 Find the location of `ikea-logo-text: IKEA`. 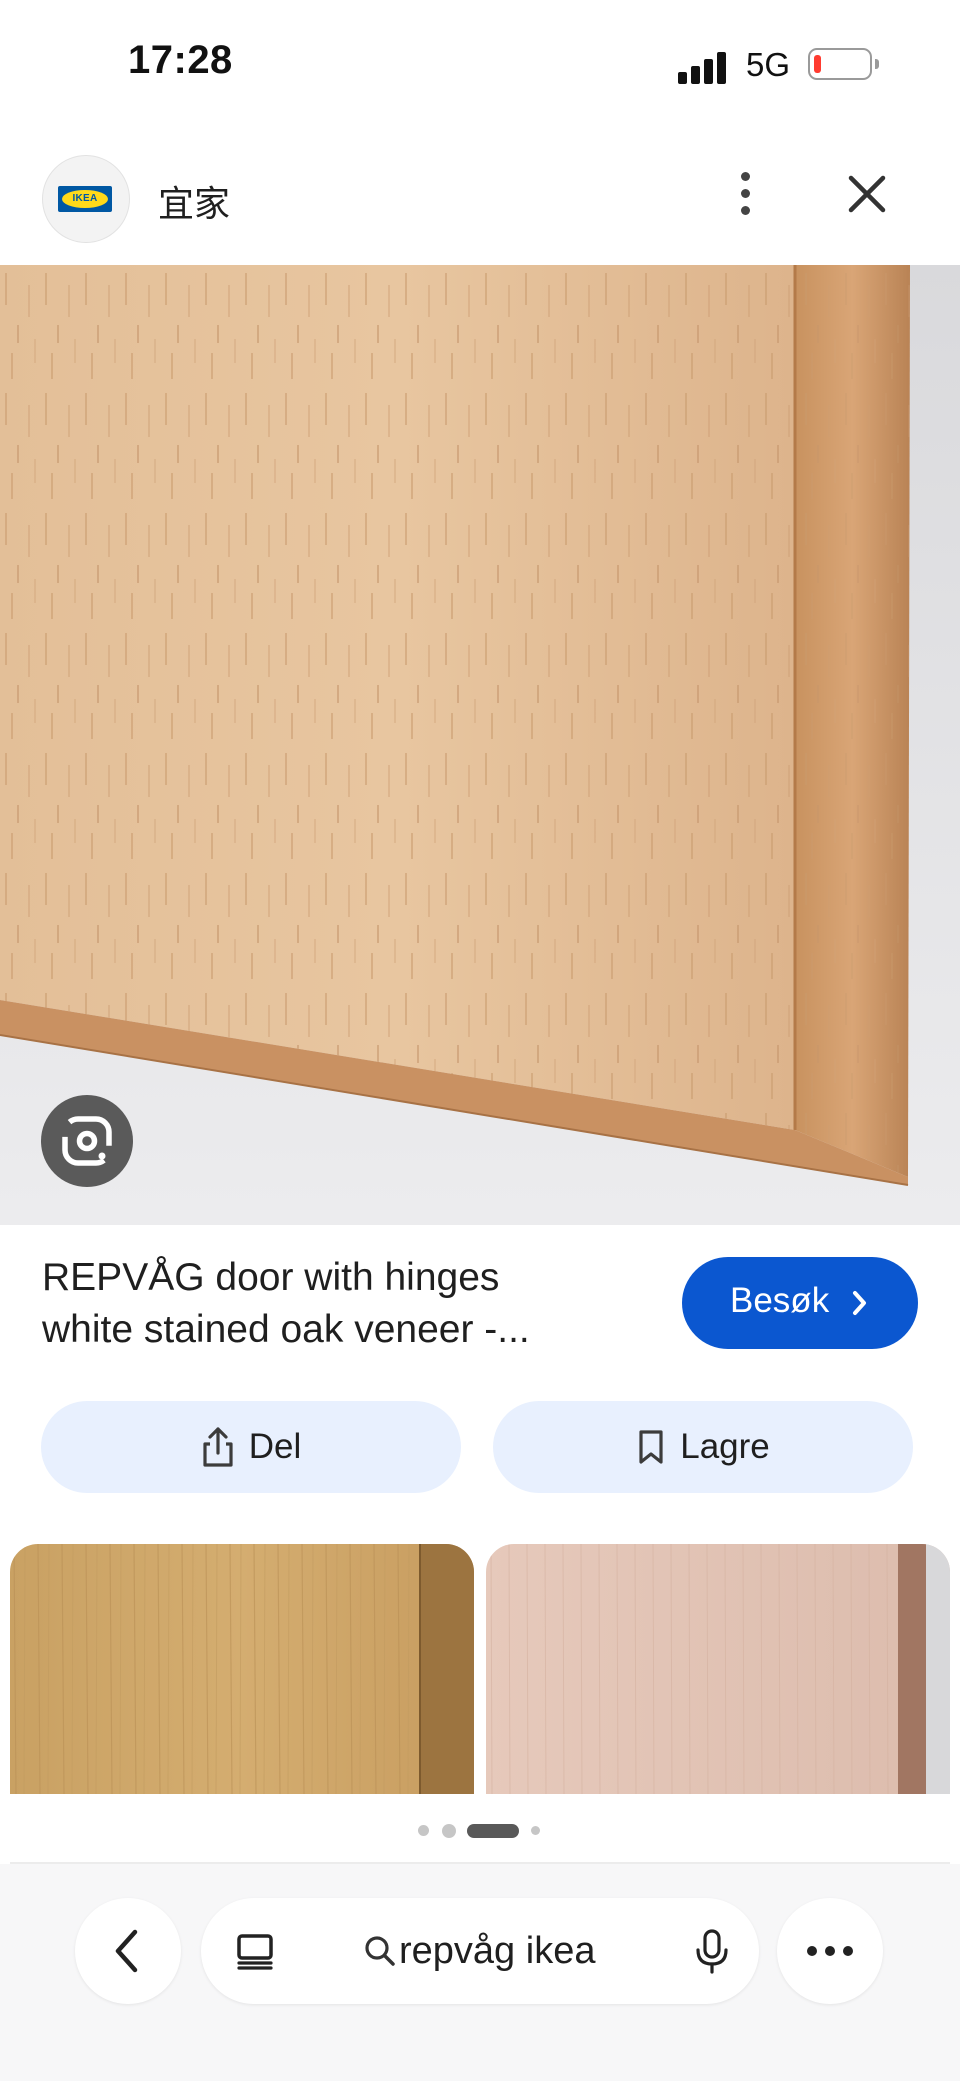

ikea-logo-text: IKEA is located at coordinates (85, 199).